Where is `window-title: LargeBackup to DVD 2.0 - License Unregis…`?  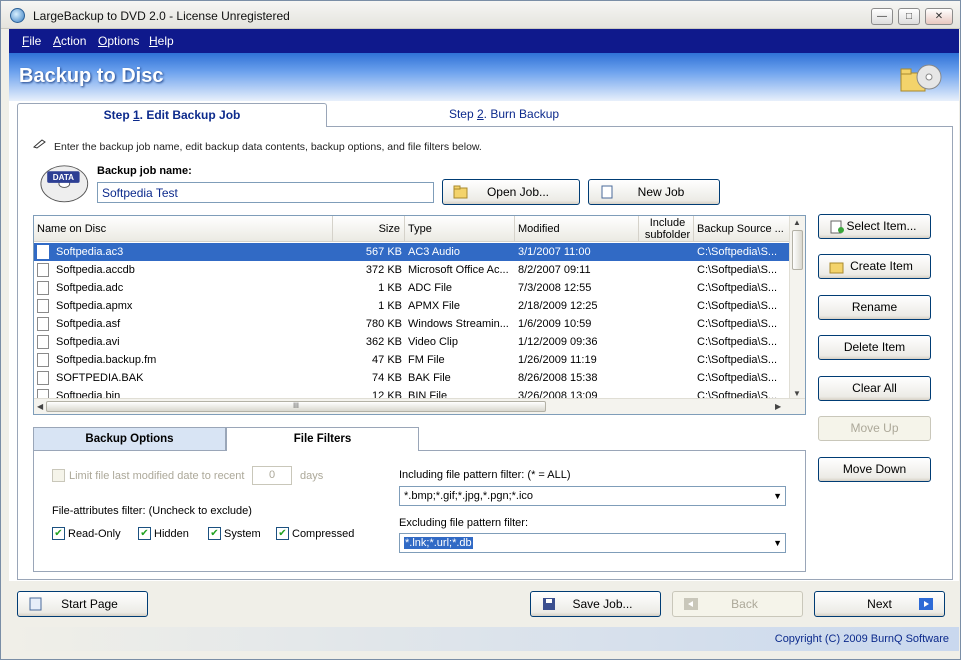
window-title: LargeBackup to DVD 2.0 - License Unregis… is located at coordinates (161, 16).